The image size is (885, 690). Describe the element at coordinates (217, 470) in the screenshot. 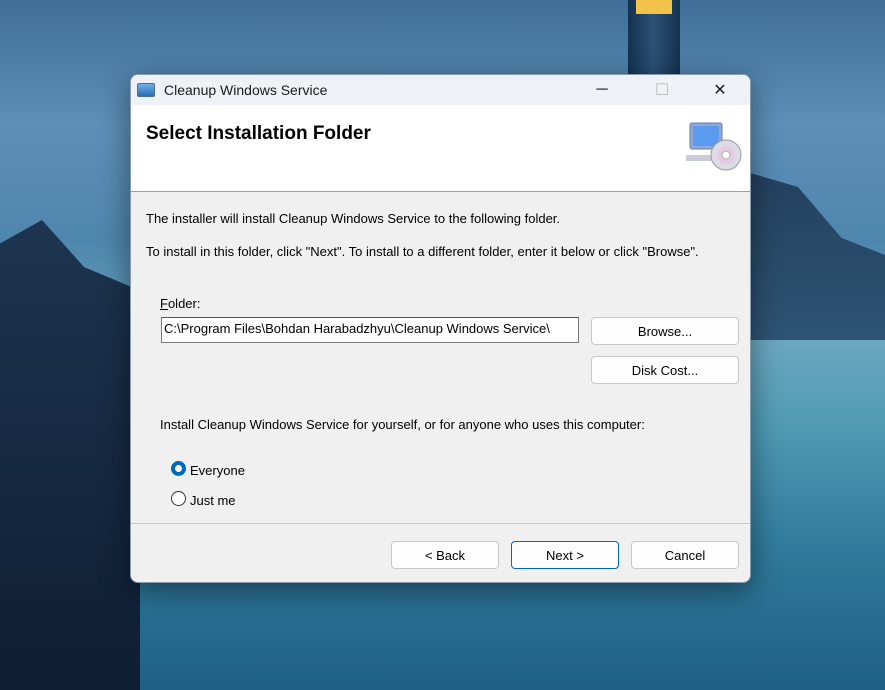

I see `everyone-label: Everyone` at that location.